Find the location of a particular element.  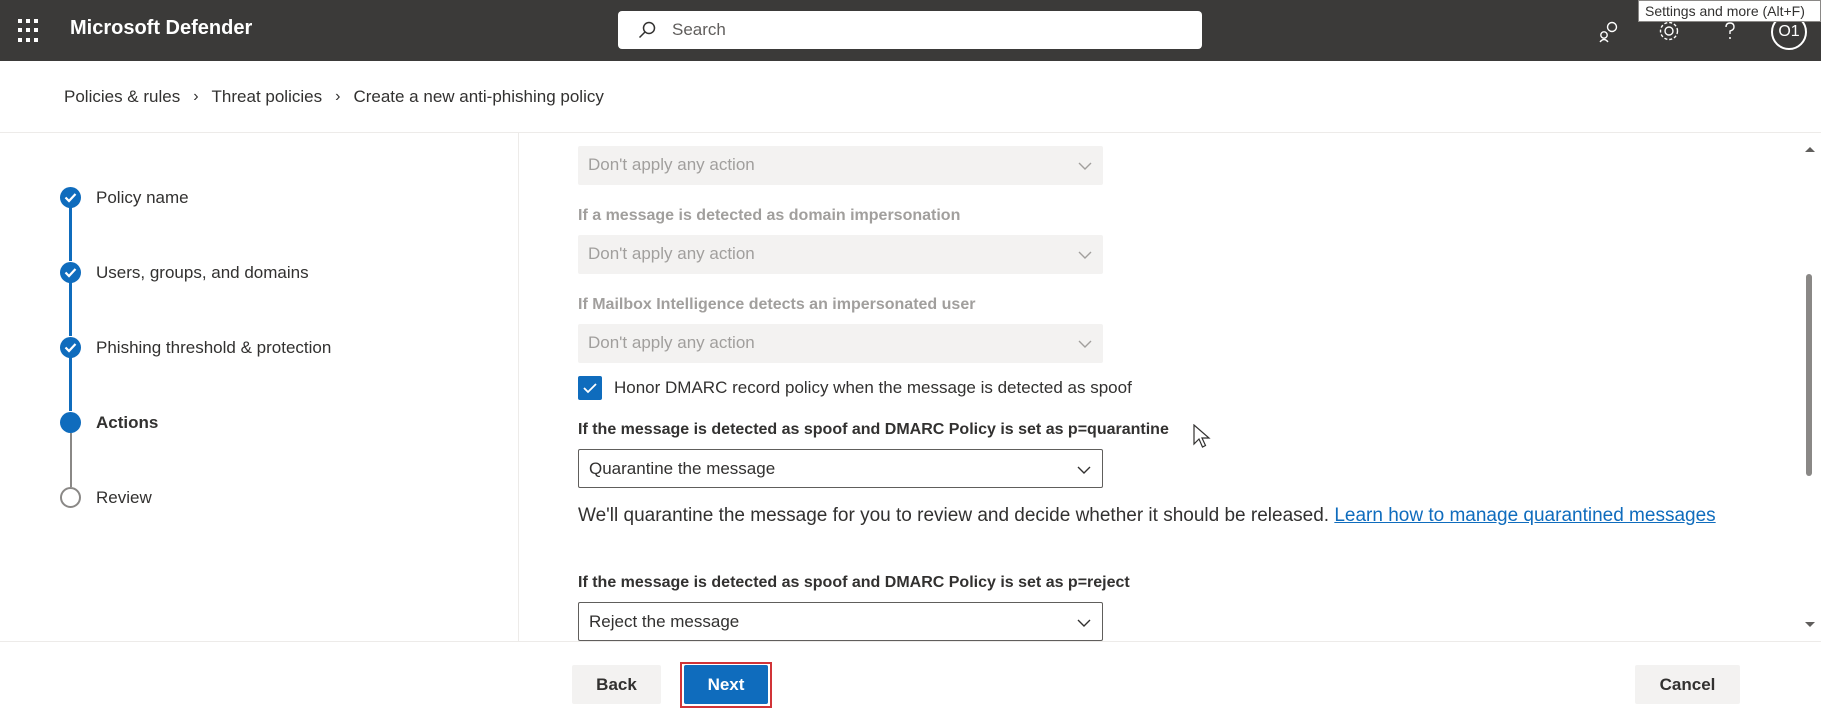

step-current-icon is located at coordinates (70, 422).